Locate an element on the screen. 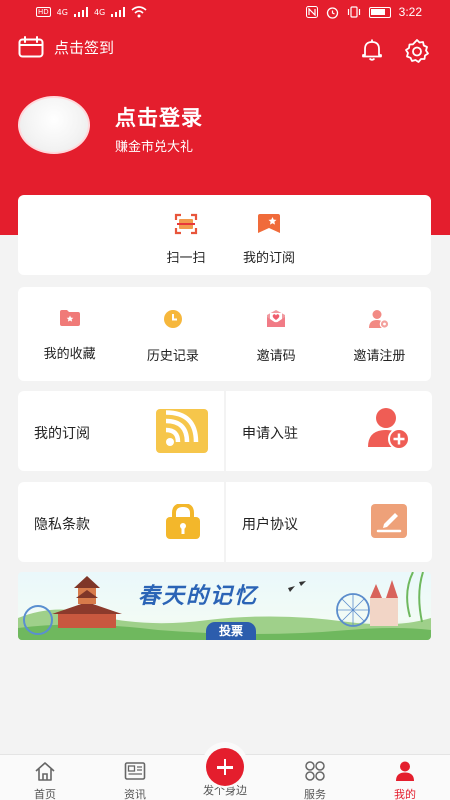  tab-news: 资讯 is located at coordinates (135, 777).